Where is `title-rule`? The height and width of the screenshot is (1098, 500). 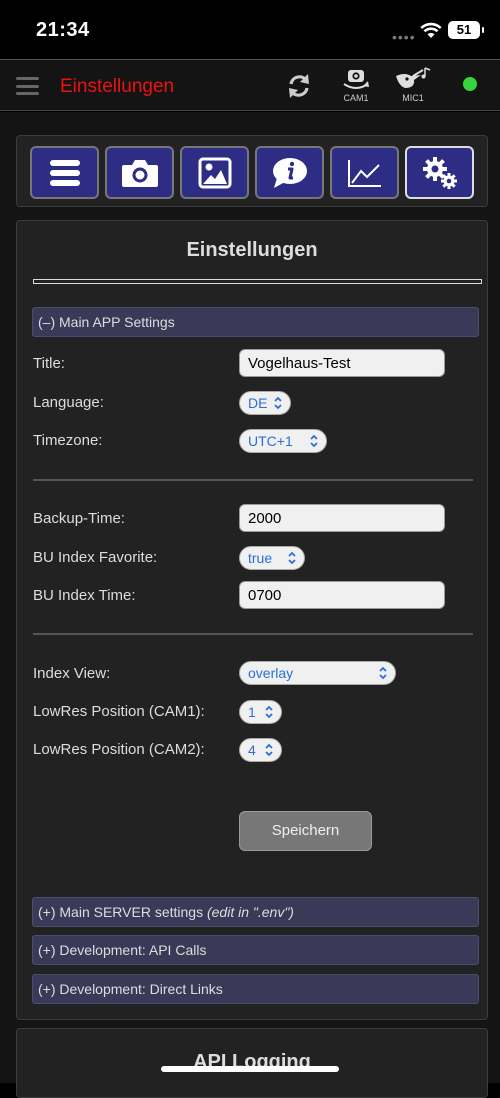
title-rule is located at coordinates (257, 281).